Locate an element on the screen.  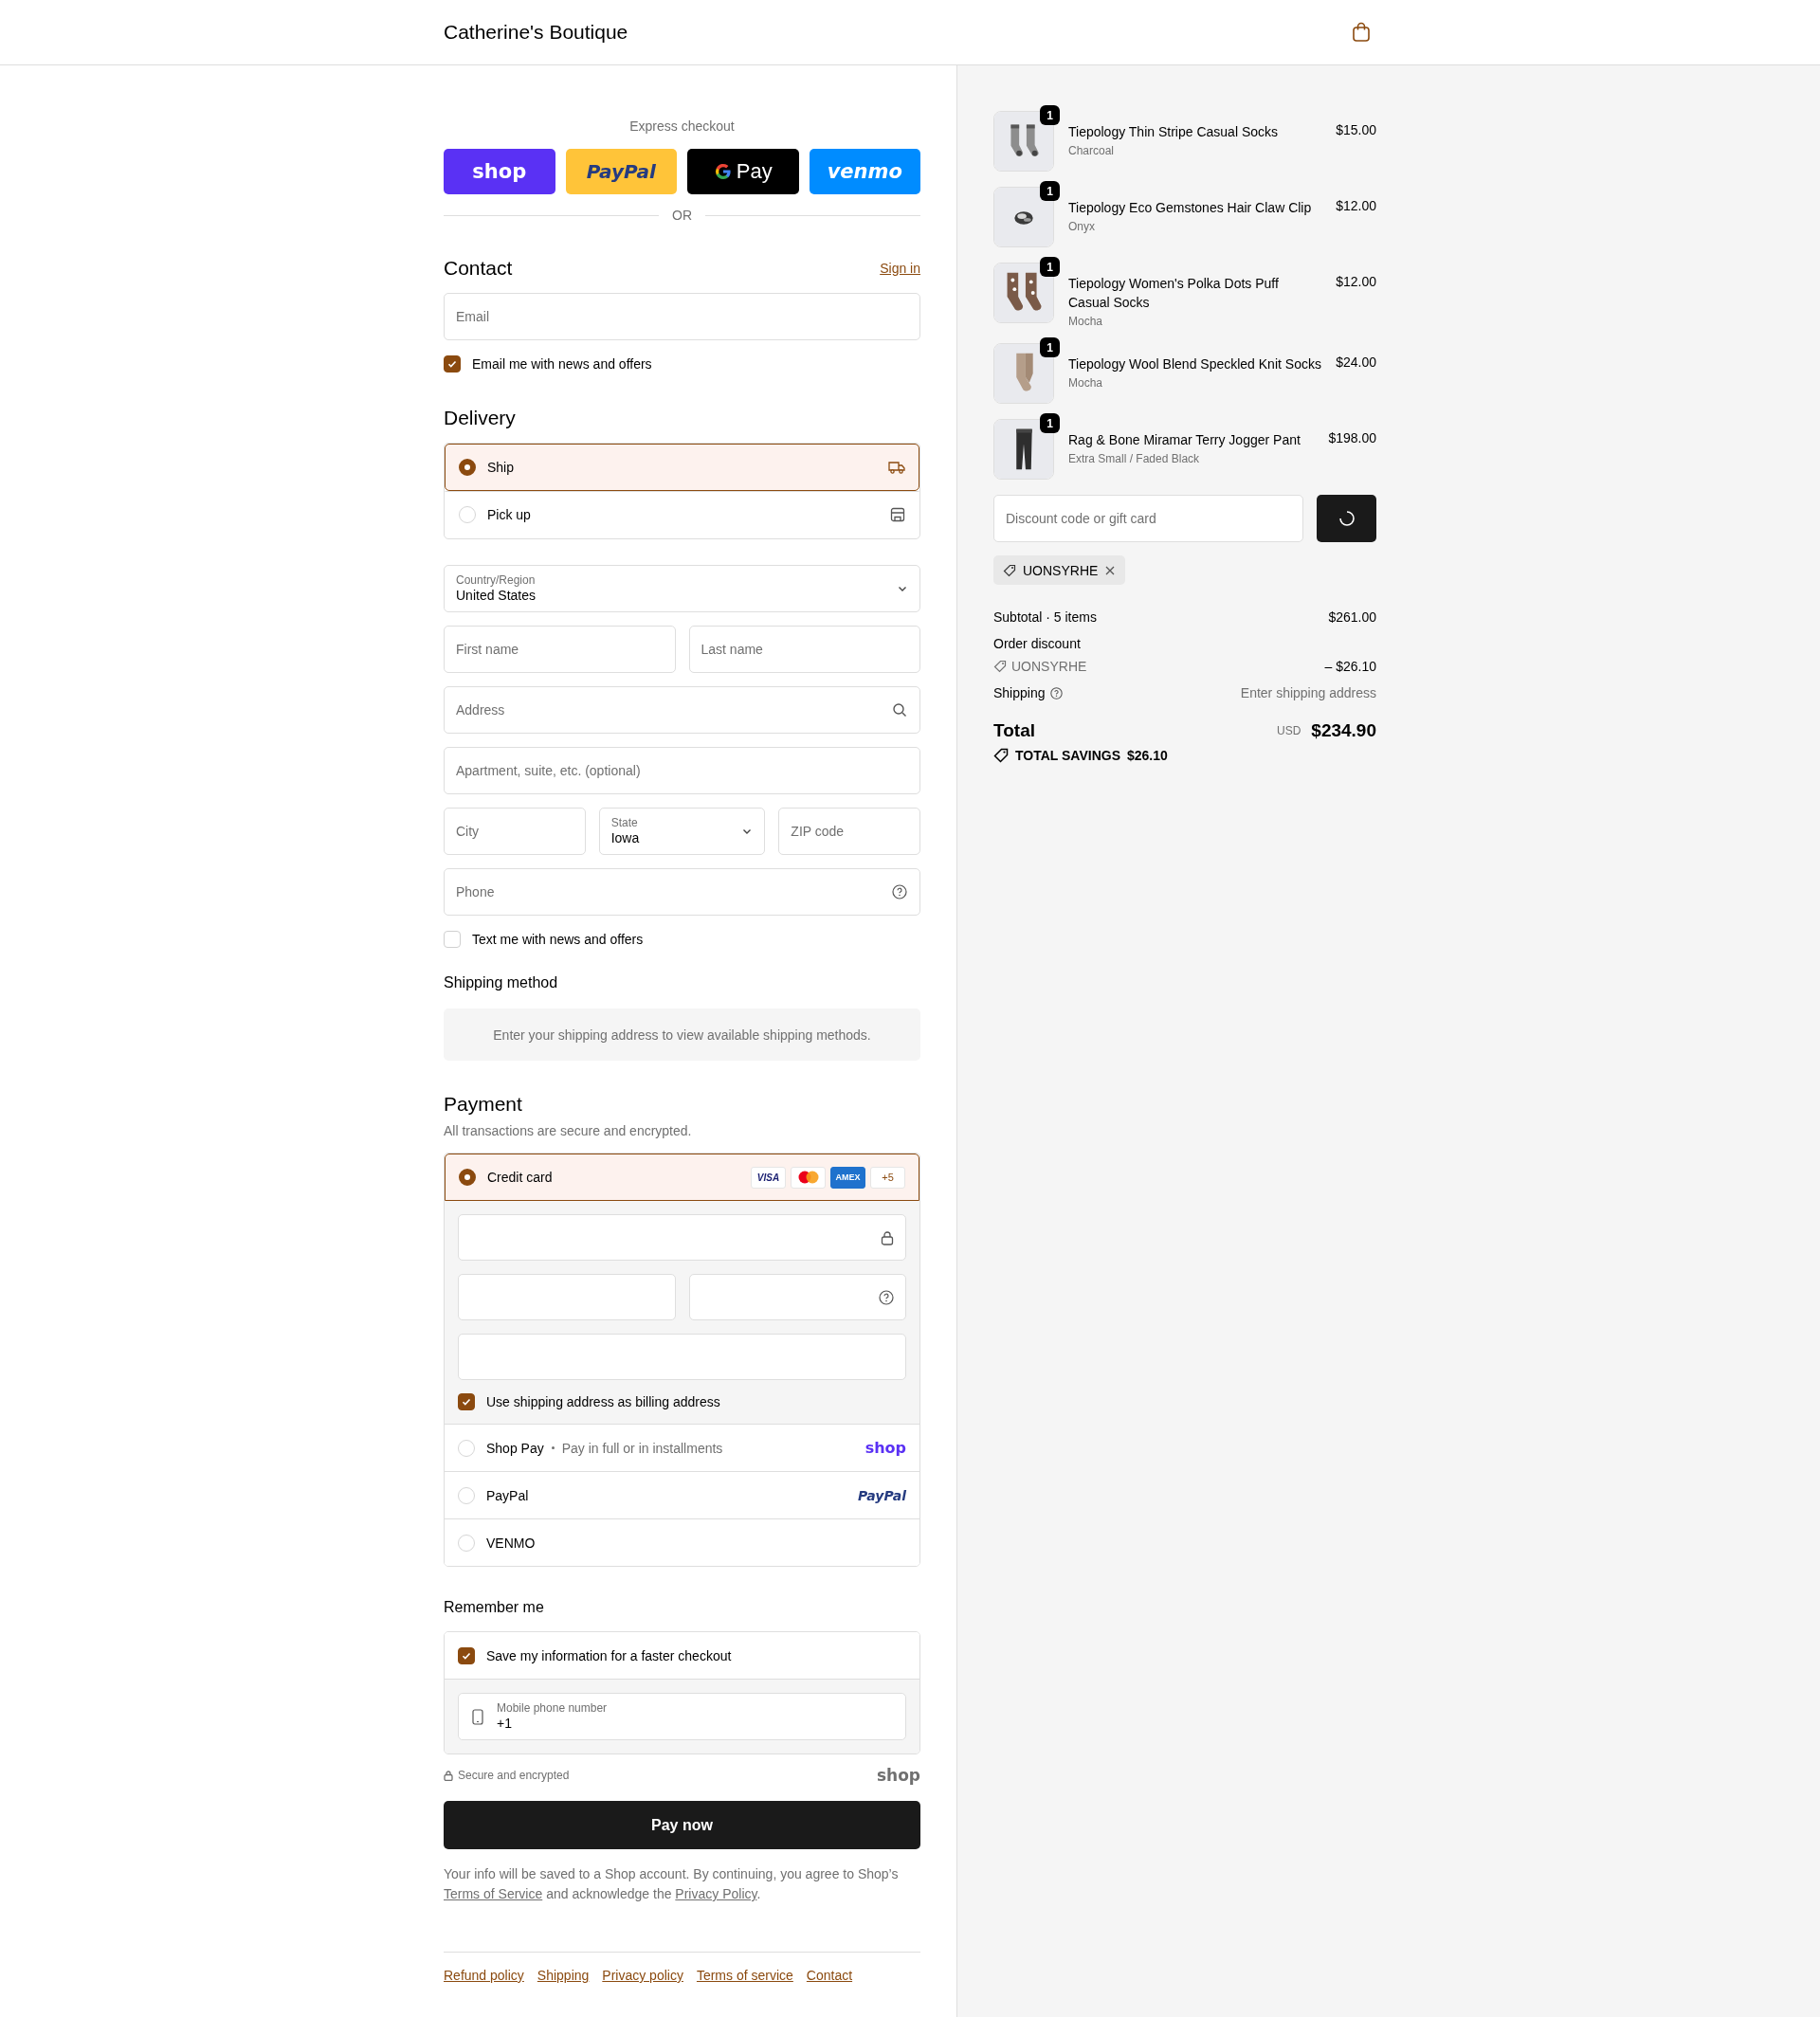
shipping-label: Shipping is located at coordinates (1019, 693).